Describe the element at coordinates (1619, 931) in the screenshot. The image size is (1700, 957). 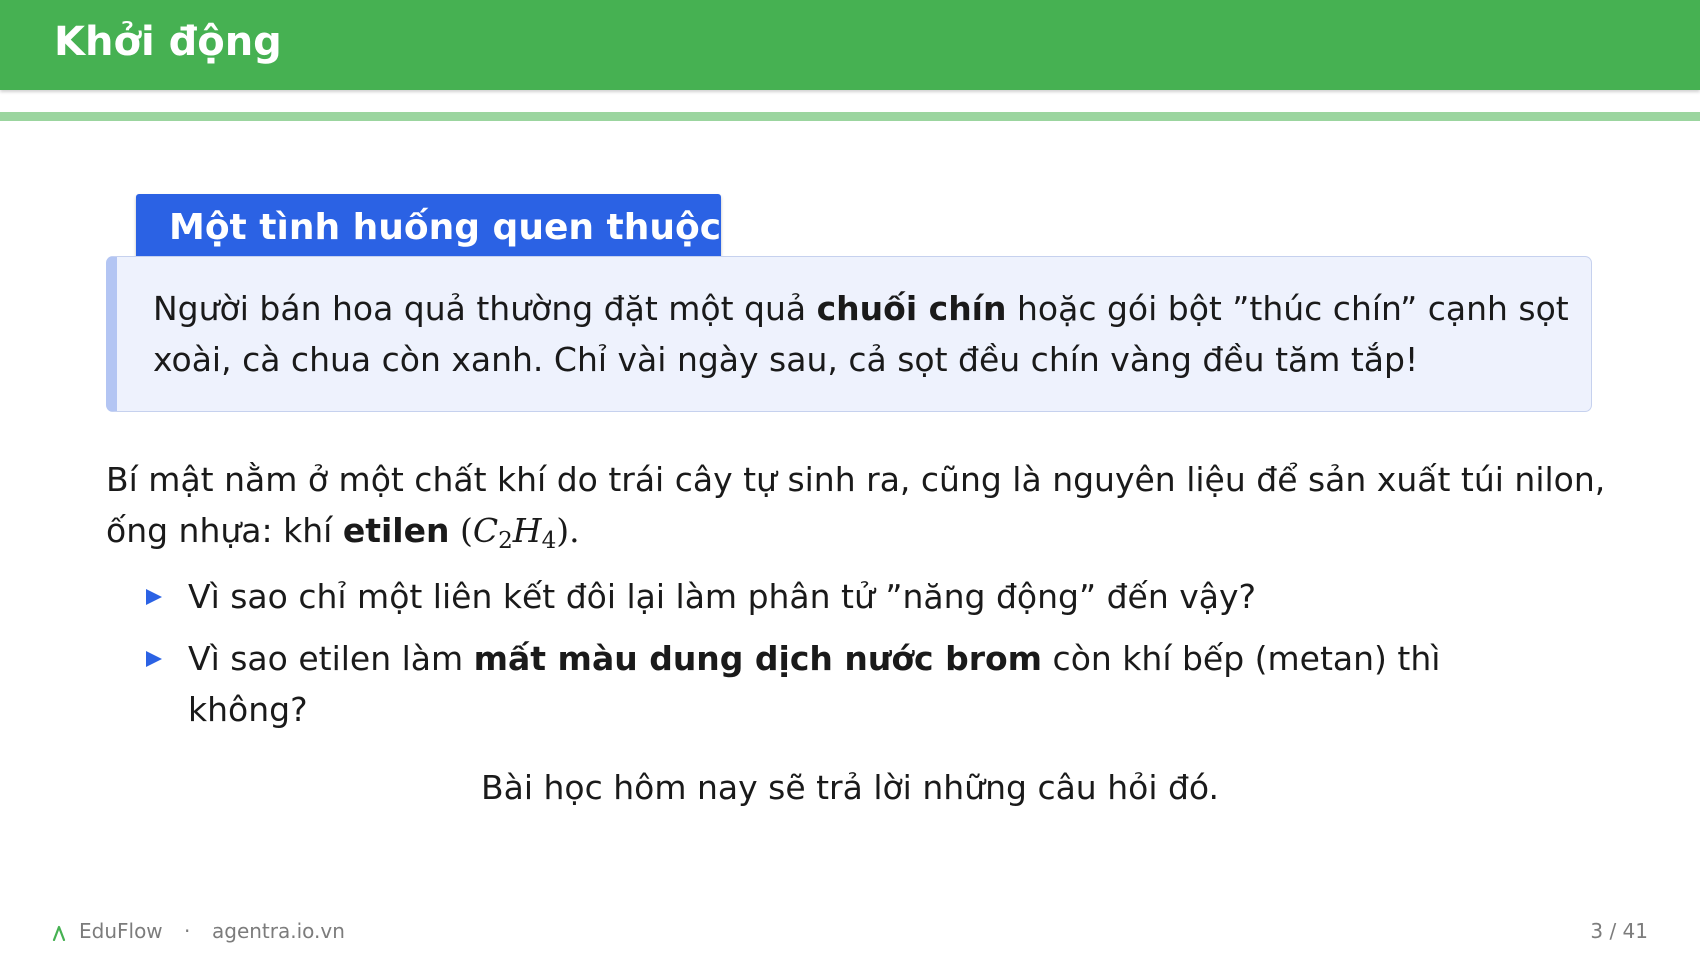
I see `page-number: 3 / 41` at that location.